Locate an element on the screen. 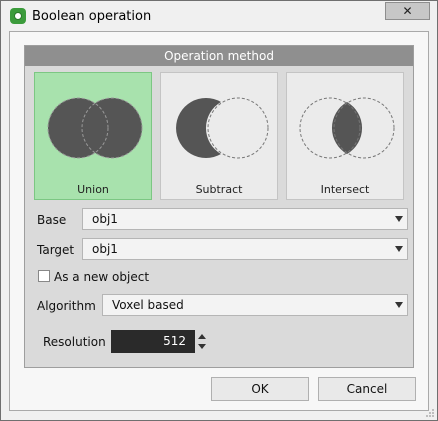  base-label: Base is located at coordinates (52, 220).